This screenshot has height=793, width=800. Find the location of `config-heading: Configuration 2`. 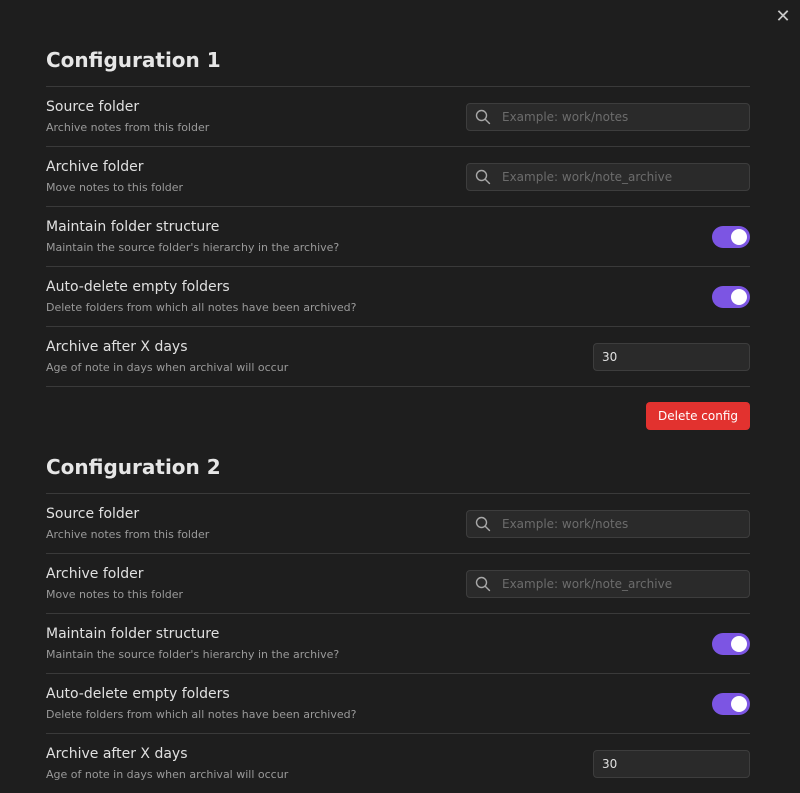

config-heading: Configuration 2 is located at coordinates (398, 473).